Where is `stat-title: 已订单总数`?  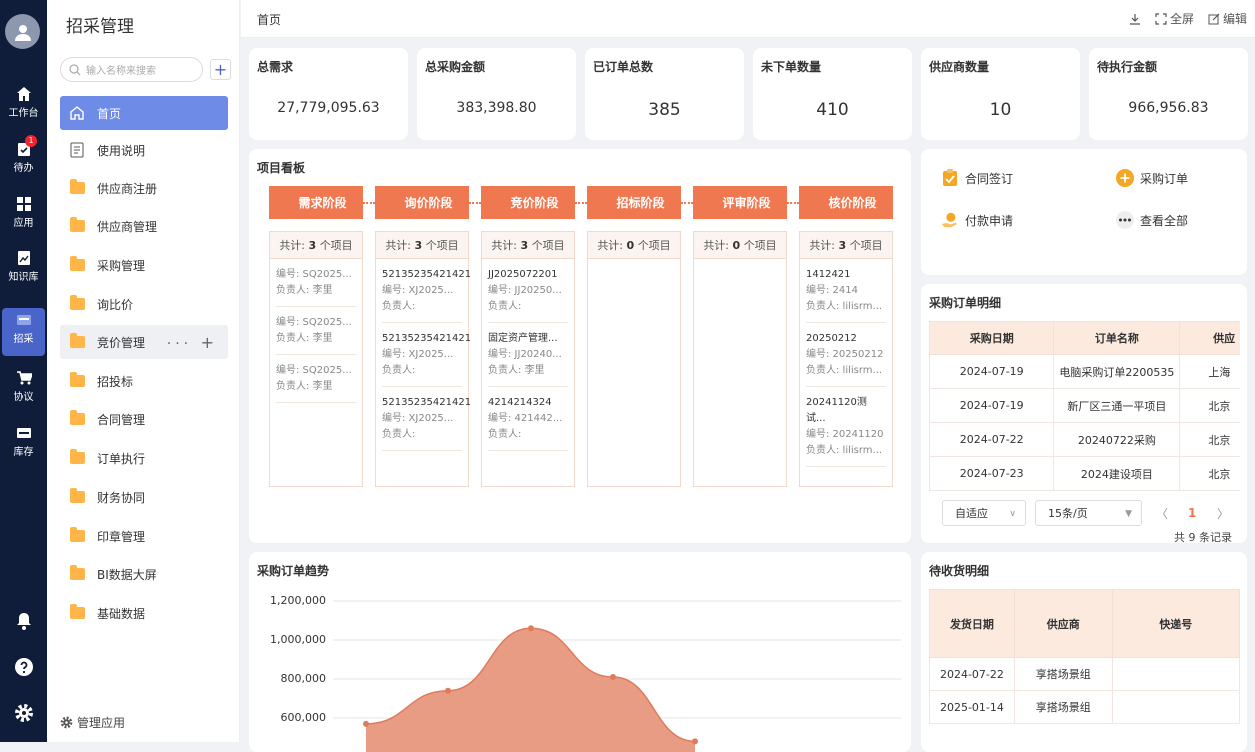
stat-title: 已订单总数 is located at coordinates (623, 67).